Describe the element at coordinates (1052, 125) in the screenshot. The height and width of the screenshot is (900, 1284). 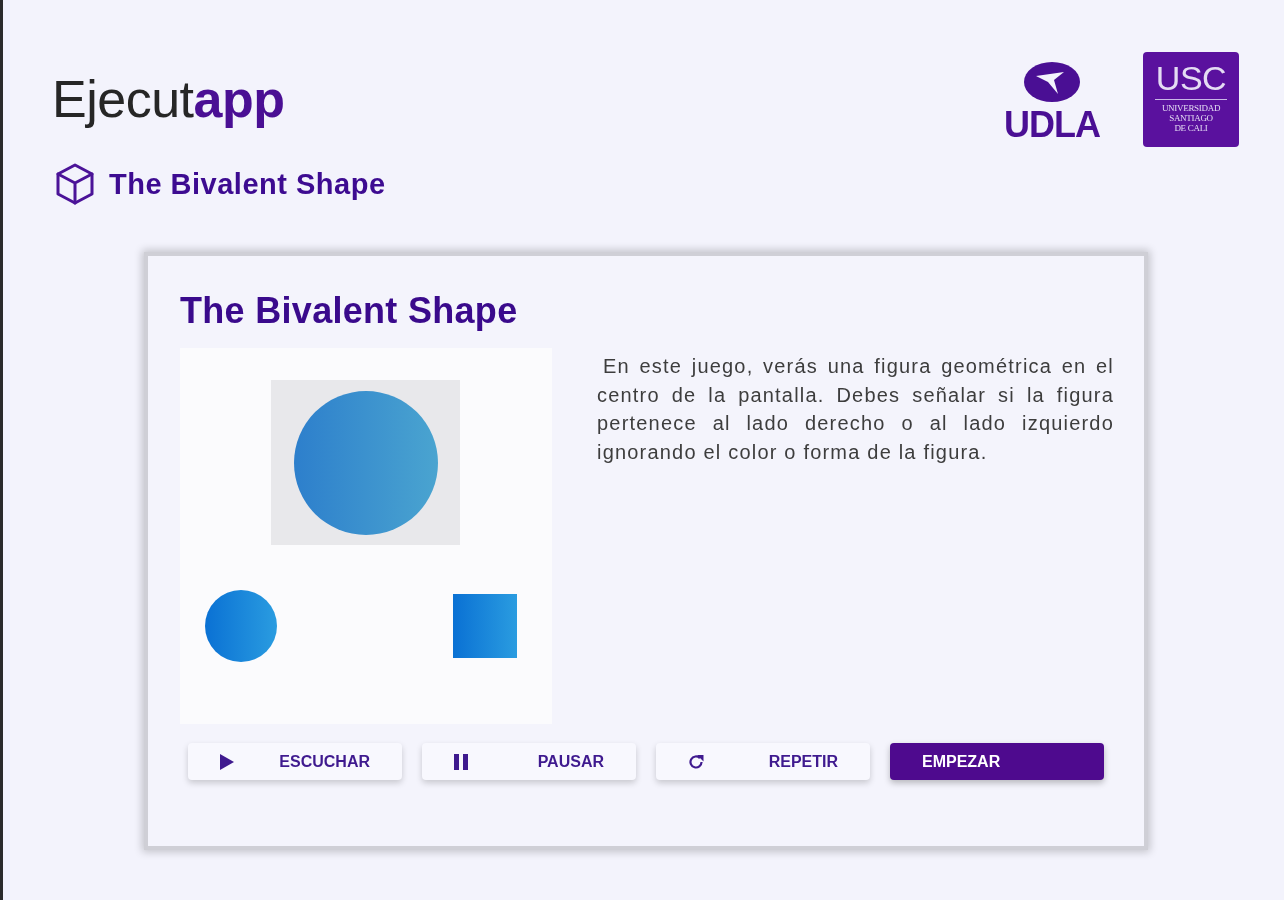
I see `udla-logo-text: UDLA` at that location.